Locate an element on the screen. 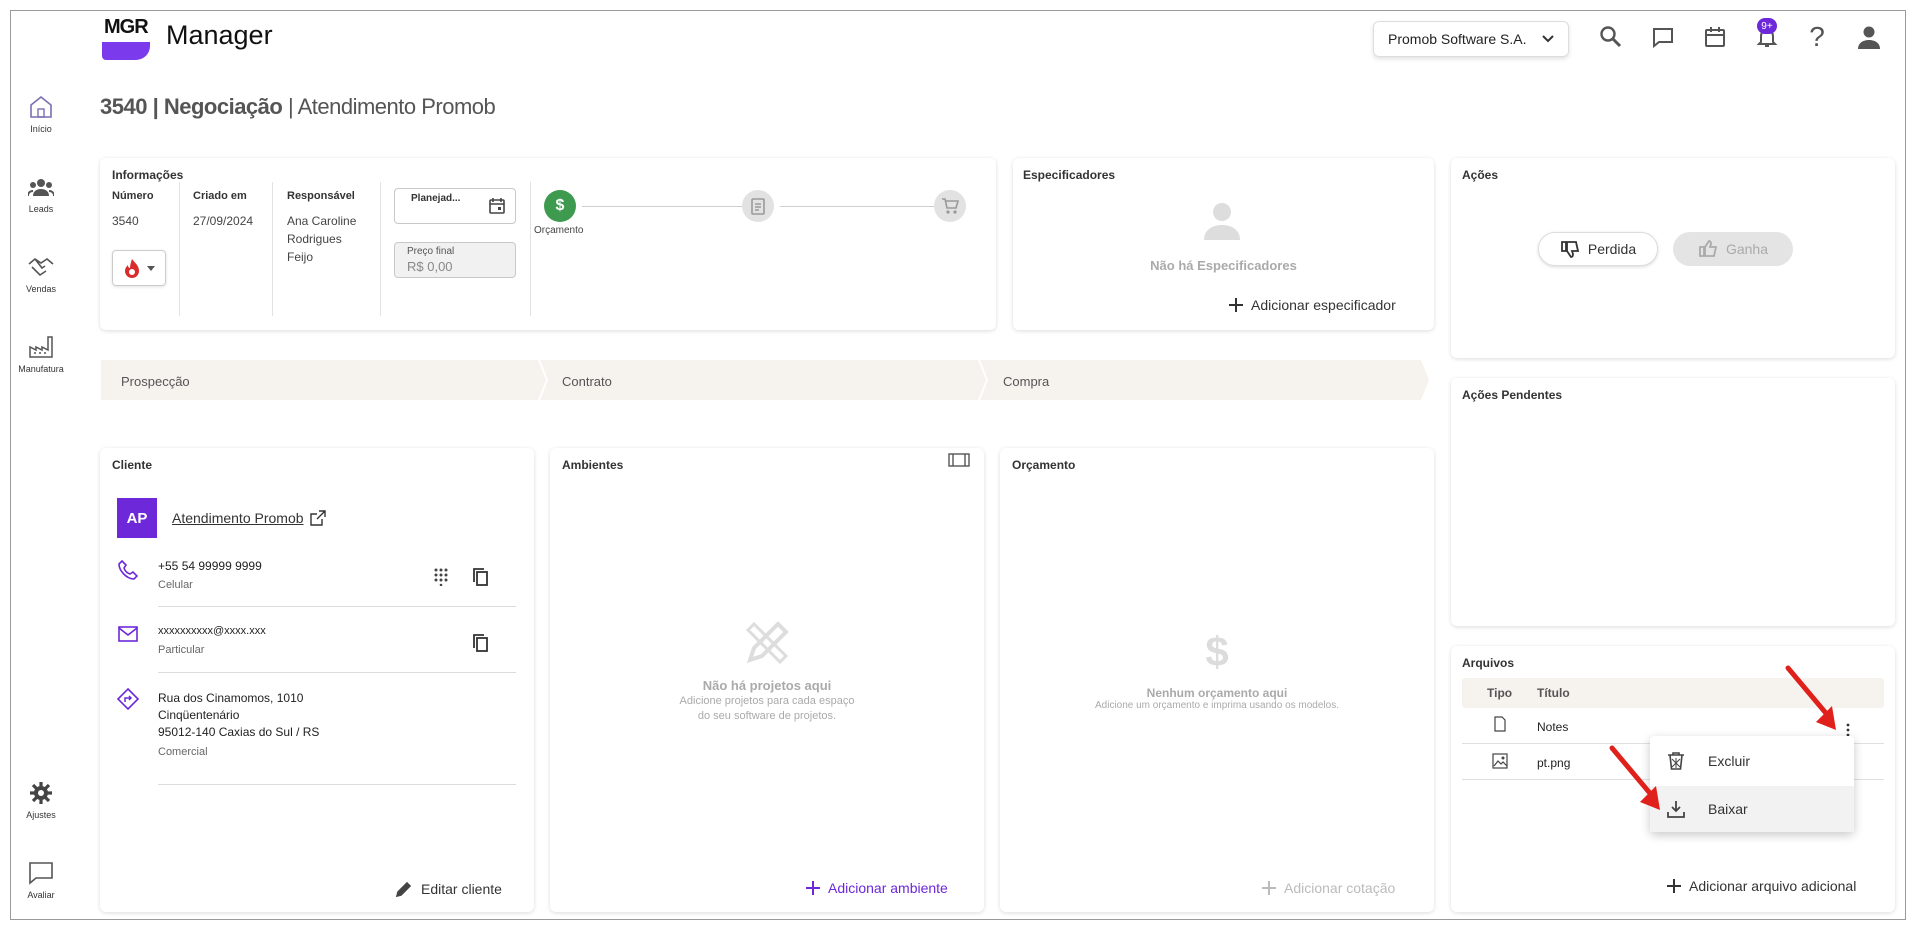  design-tools-icon is located at coordinates (767, 643).